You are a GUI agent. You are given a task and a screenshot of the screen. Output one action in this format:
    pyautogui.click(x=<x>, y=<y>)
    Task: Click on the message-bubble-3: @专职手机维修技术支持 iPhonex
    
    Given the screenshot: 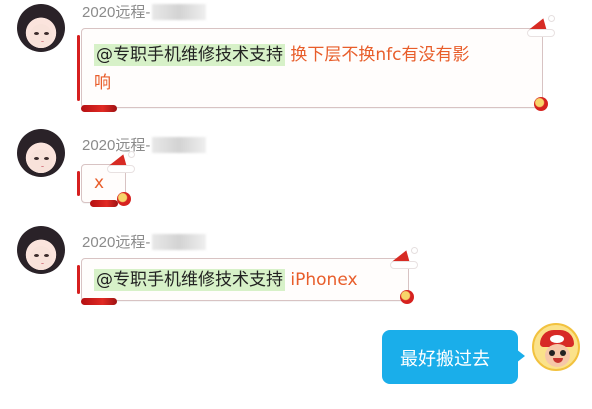 What is the action you would take?
    pyautogui.click(x=247, y=276)
    